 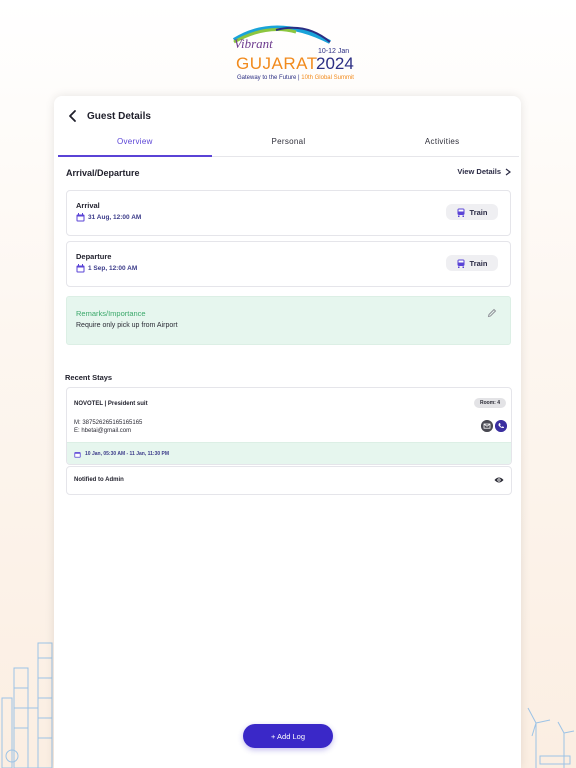 I want to click on city-skyline-decoration, so click(x=27, y=705).